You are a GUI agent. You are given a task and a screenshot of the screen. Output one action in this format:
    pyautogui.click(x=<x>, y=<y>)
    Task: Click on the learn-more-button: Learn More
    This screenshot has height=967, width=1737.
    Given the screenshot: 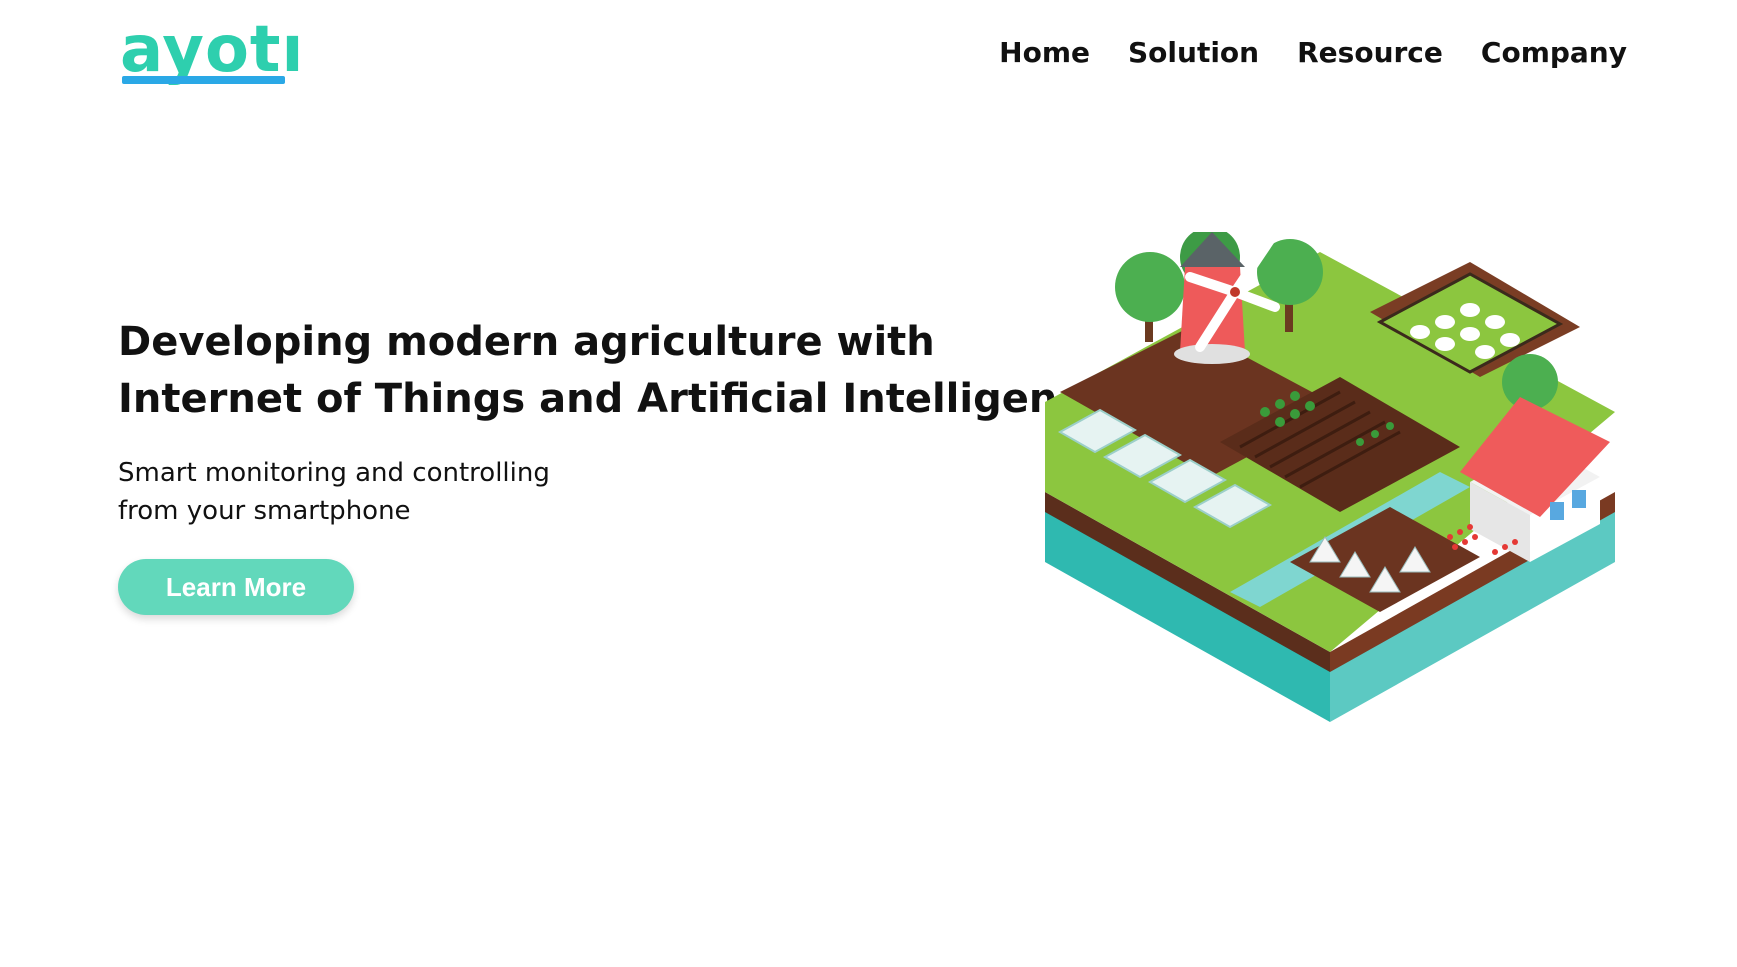 What is the action you would take?
    pyautogui.click(x=236, y=587)
    